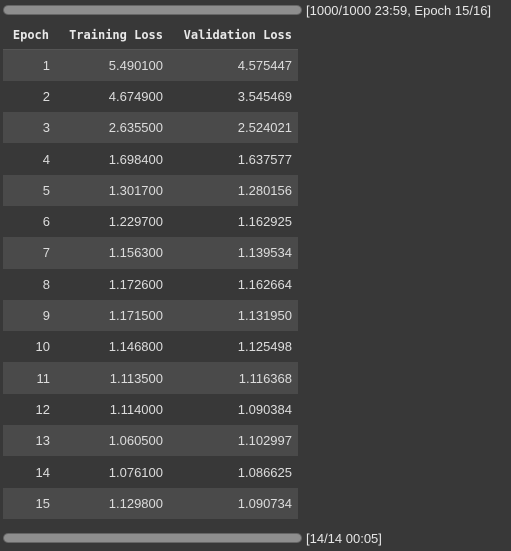  I want to click on cell-training-loss: 1.076100, so click(135, 472).